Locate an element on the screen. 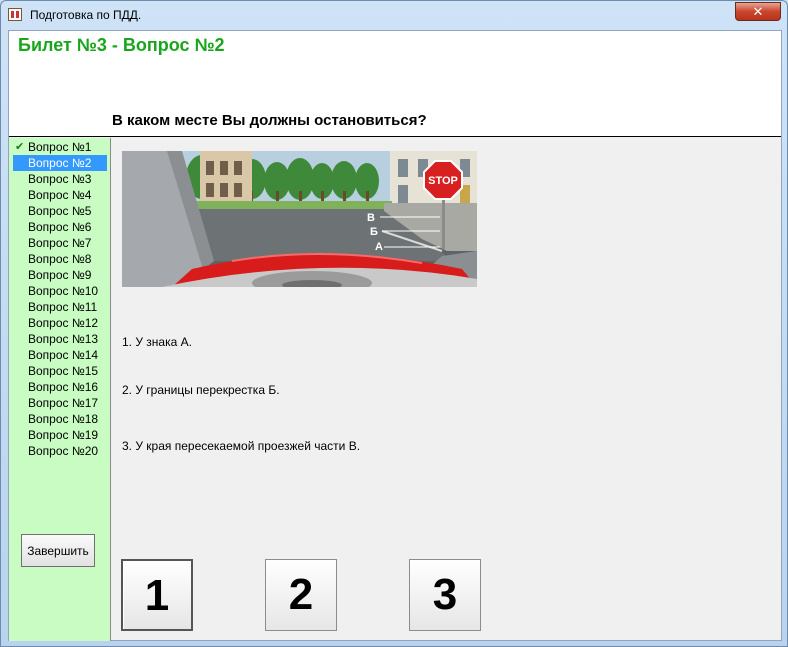 This screenshot has width=788, height=647. question-list-item: Вопрос №14 is located at coordinates (60, 355).